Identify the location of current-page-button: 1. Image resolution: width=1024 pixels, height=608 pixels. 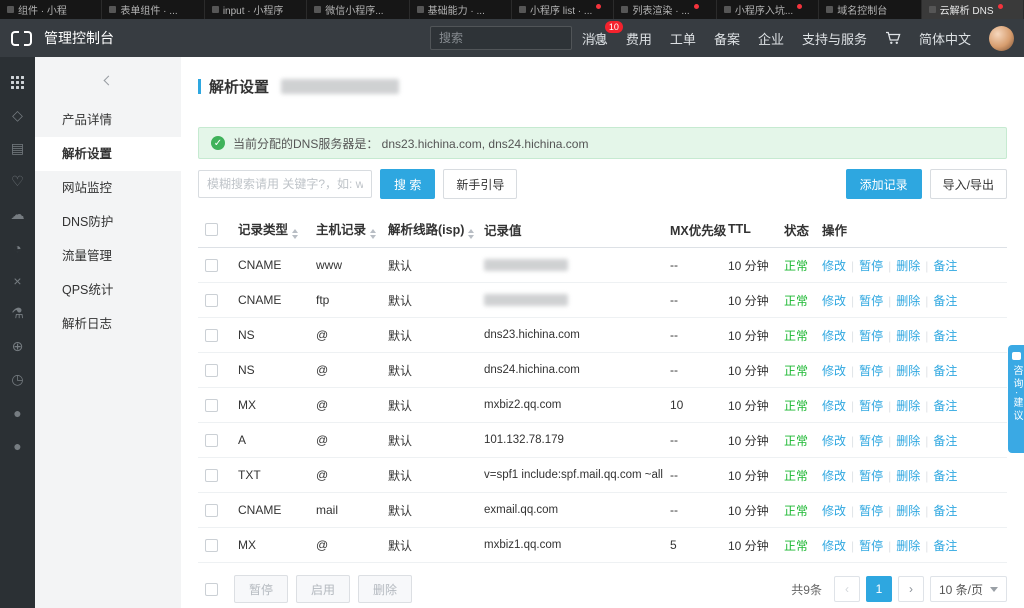
(878, 589).